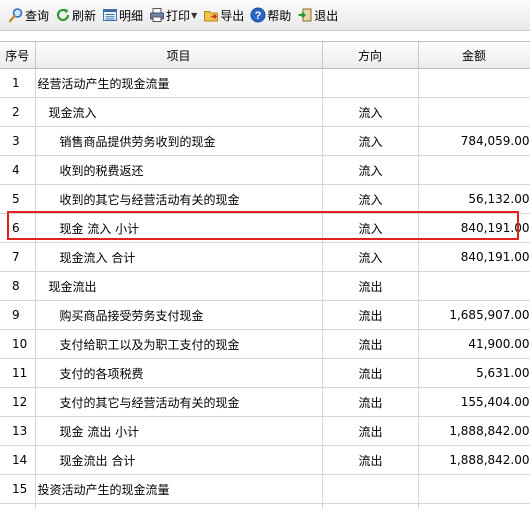 This screenshot has height=509, width=530. I want to click on row-amount: 155,404.00, so click(474, 402).